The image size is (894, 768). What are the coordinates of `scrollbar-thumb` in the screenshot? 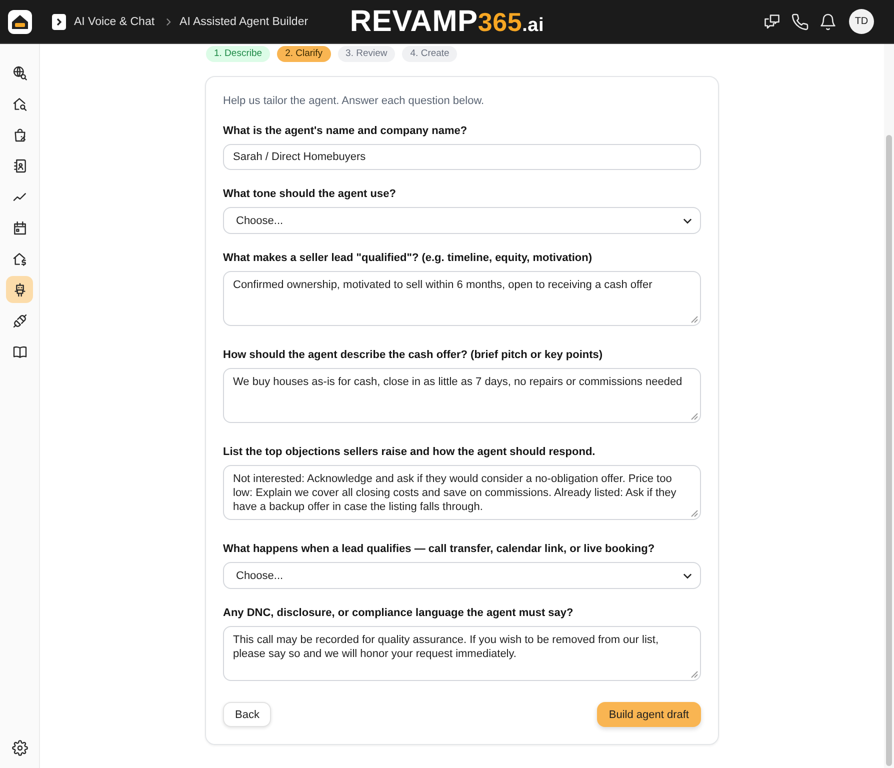 It's located at (889, 450).